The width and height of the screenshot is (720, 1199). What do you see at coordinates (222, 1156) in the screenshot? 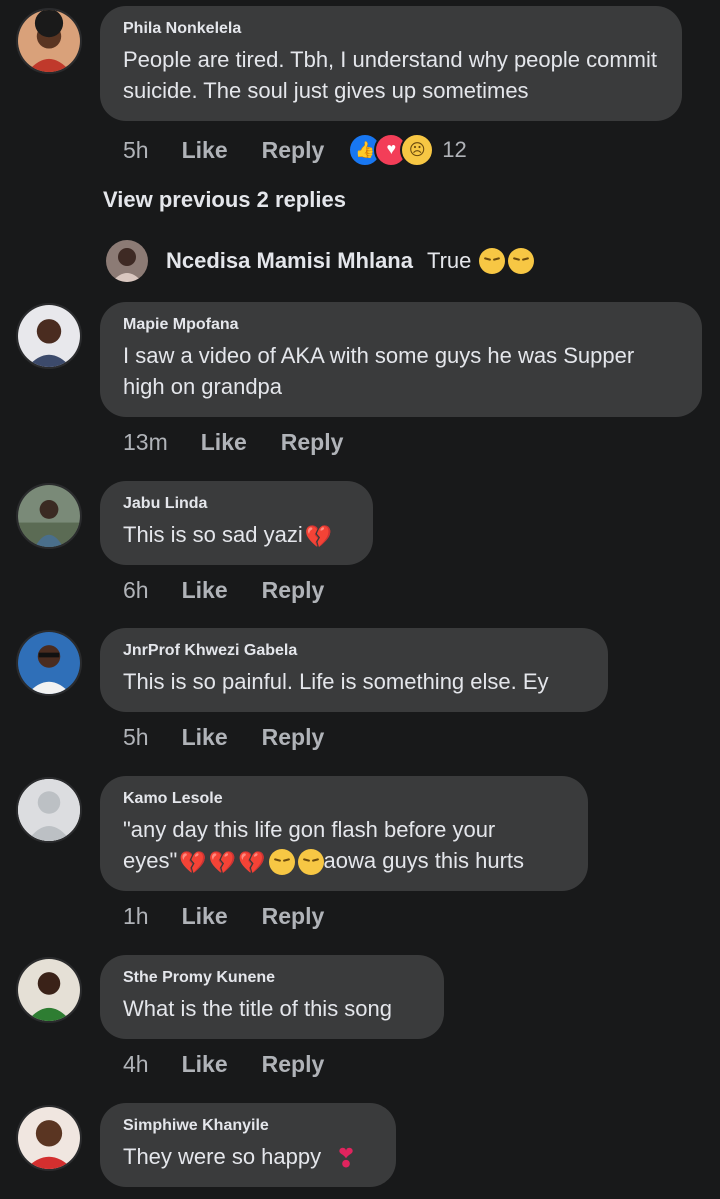
I see `comment-text-content: They were so happy` at bounding box center [222, 1156].